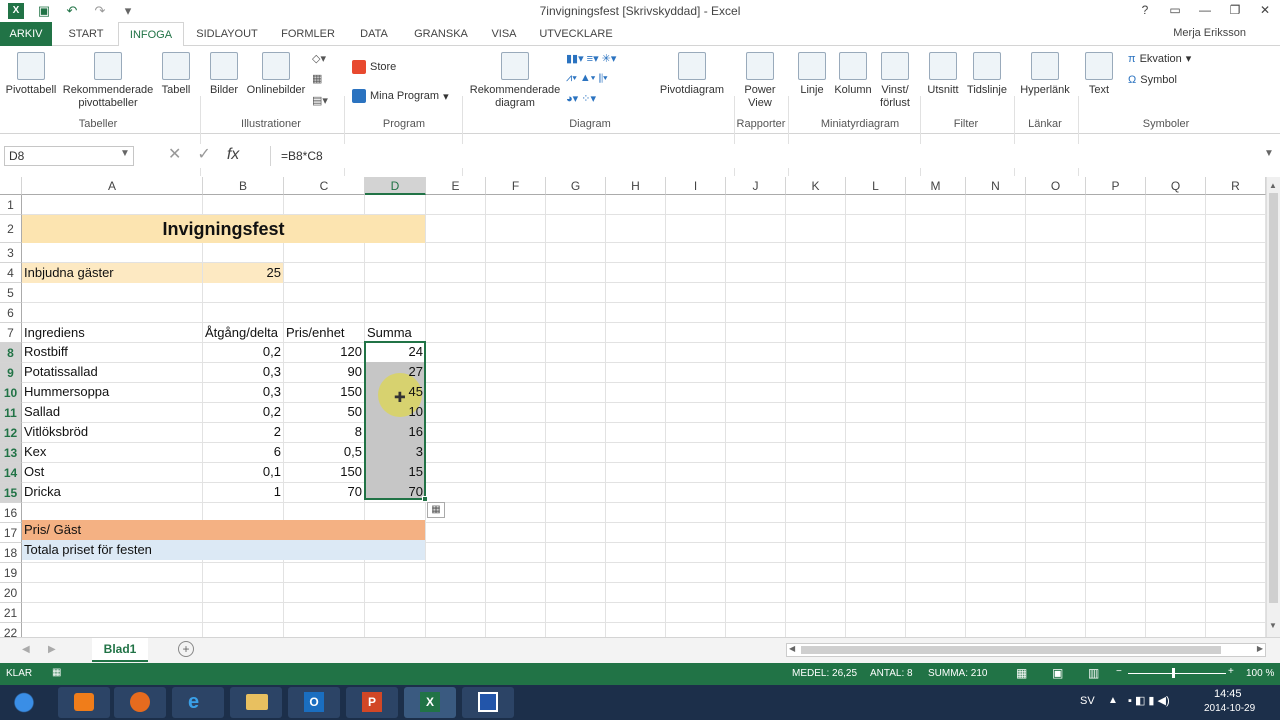 Image resolution: width=1280 pixels, height=720 pixels. What do you see at coordinates (1205, 10) in the screenshot?
I see `minimize-icon: —` at bounding box center [1205, 10].